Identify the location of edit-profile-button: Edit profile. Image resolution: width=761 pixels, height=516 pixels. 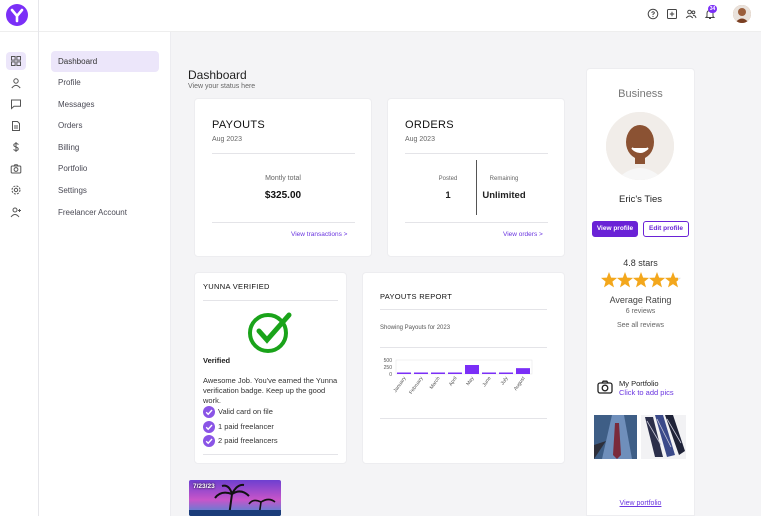
(666, 229).